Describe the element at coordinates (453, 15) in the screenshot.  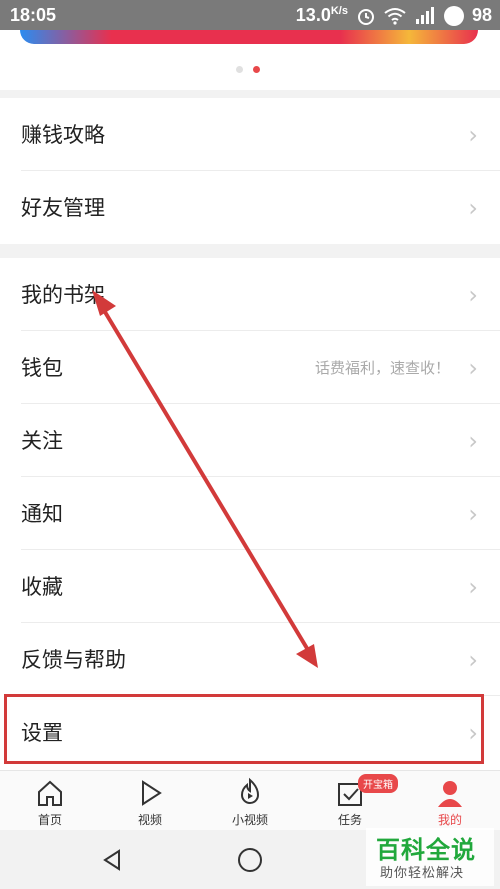
I see `battery-icon` at that location.